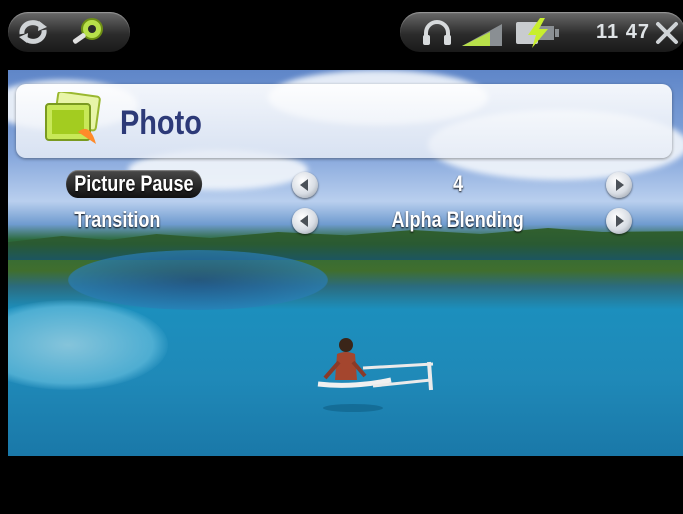  What do you see at coordinates (88, 34) in the screenshot?
I see `settings-gear-icon` at bounding box center [88, 34].